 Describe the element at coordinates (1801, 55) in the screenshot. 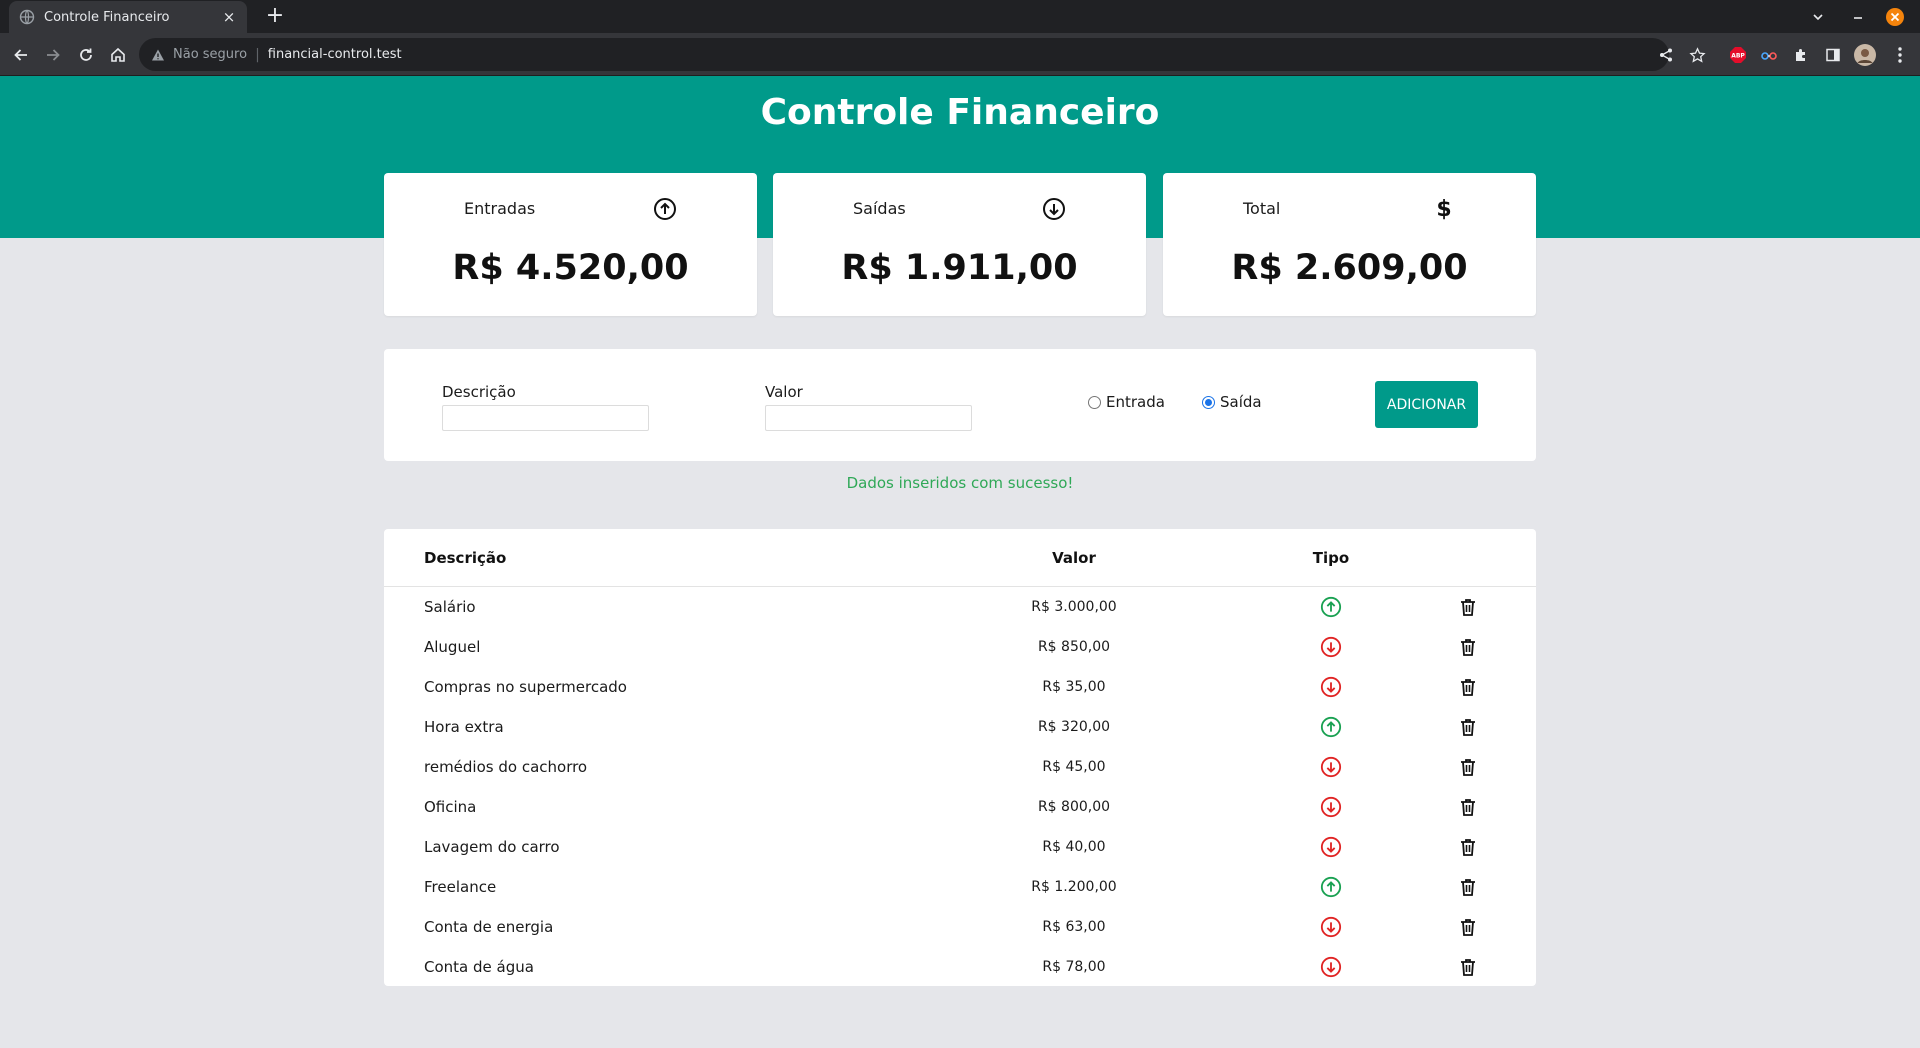

I see `extensions-puzzle-icon` at that location.